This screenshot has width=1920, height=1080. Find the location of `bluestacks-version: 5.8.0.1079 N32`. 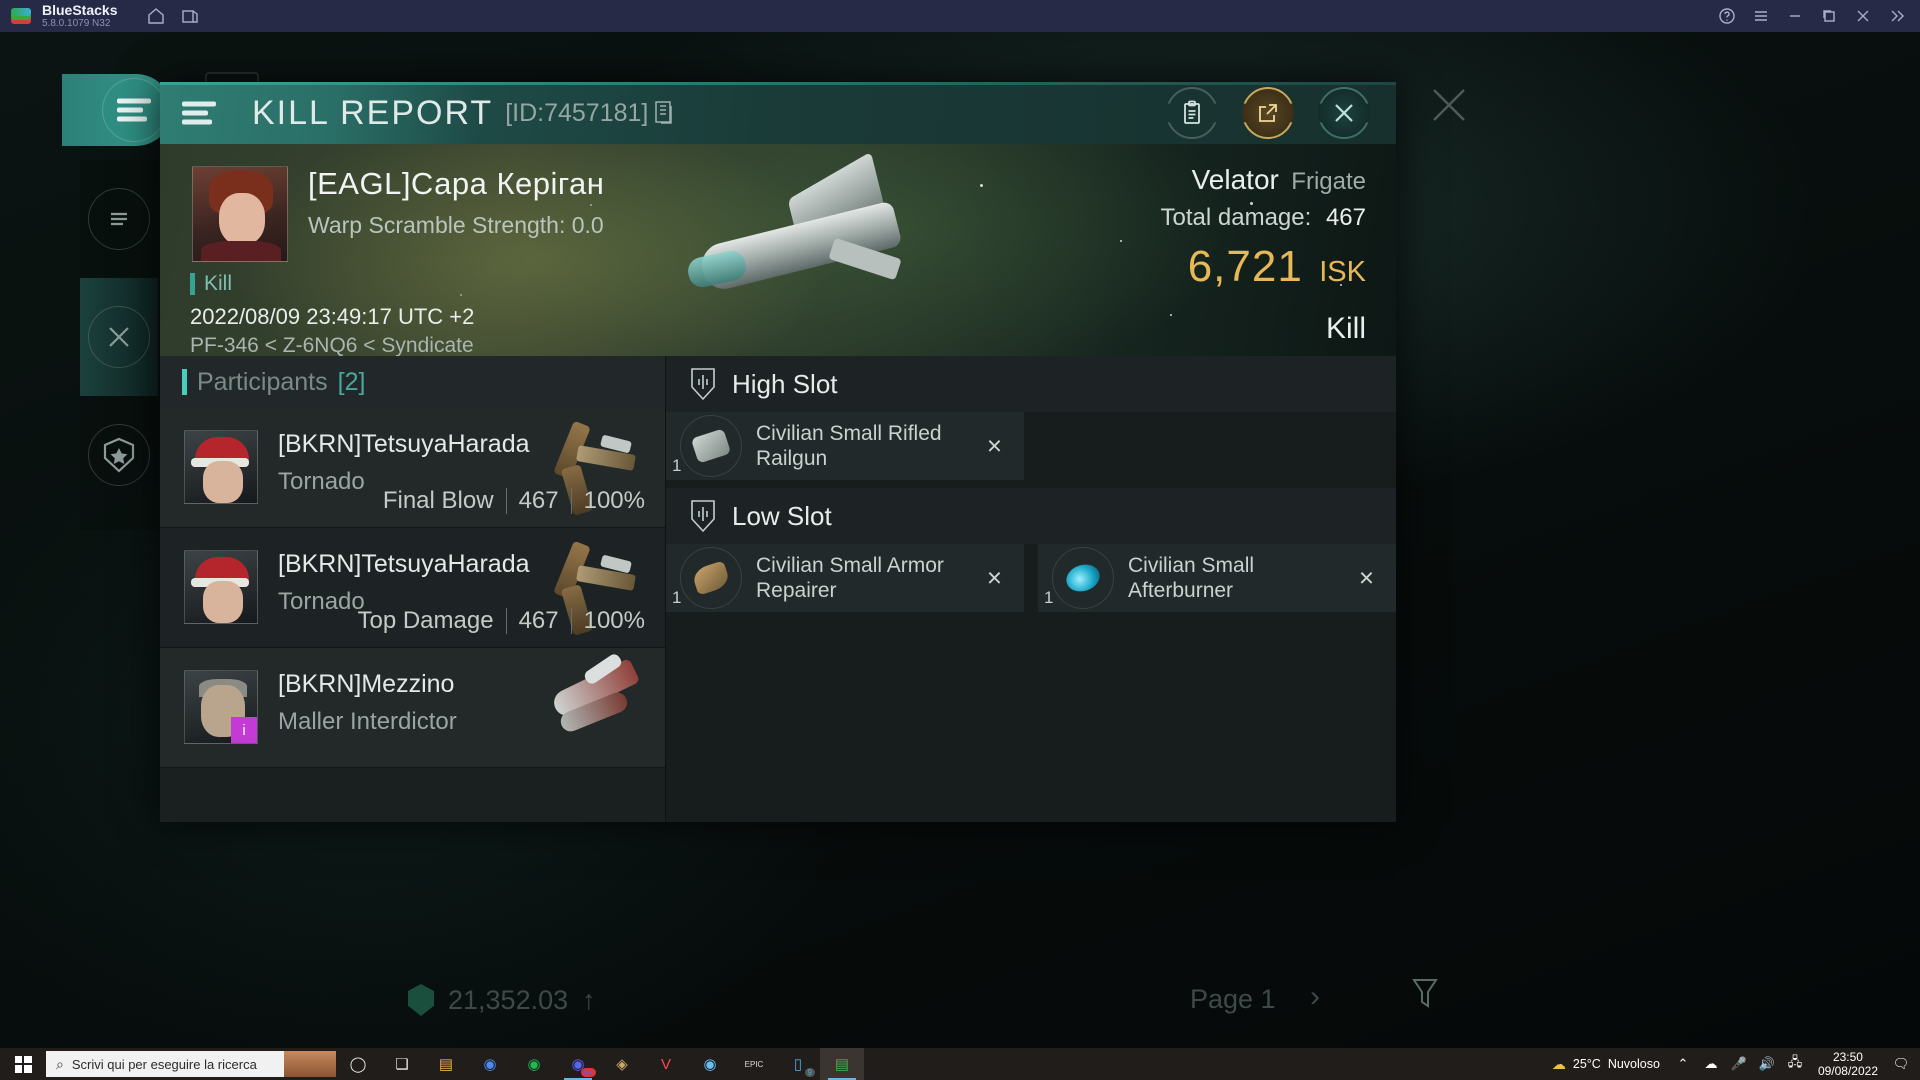

bluestacks-version: 5.8.0.1079 N32 is located at coordinates (76, 23).